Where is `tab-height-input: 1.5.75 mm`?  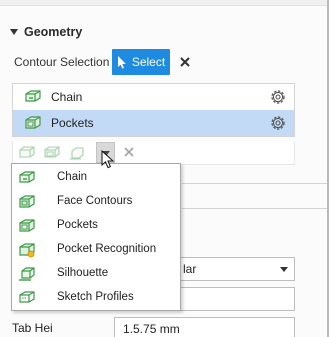
tab-height-input: 1.5.75 mm is located at coordinates (204, 327).